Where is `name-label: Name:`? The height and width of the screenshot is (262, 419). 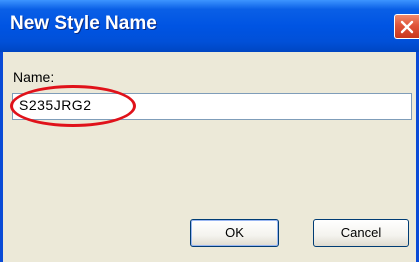
name-label: Name: is located at coordinates (34, 77).